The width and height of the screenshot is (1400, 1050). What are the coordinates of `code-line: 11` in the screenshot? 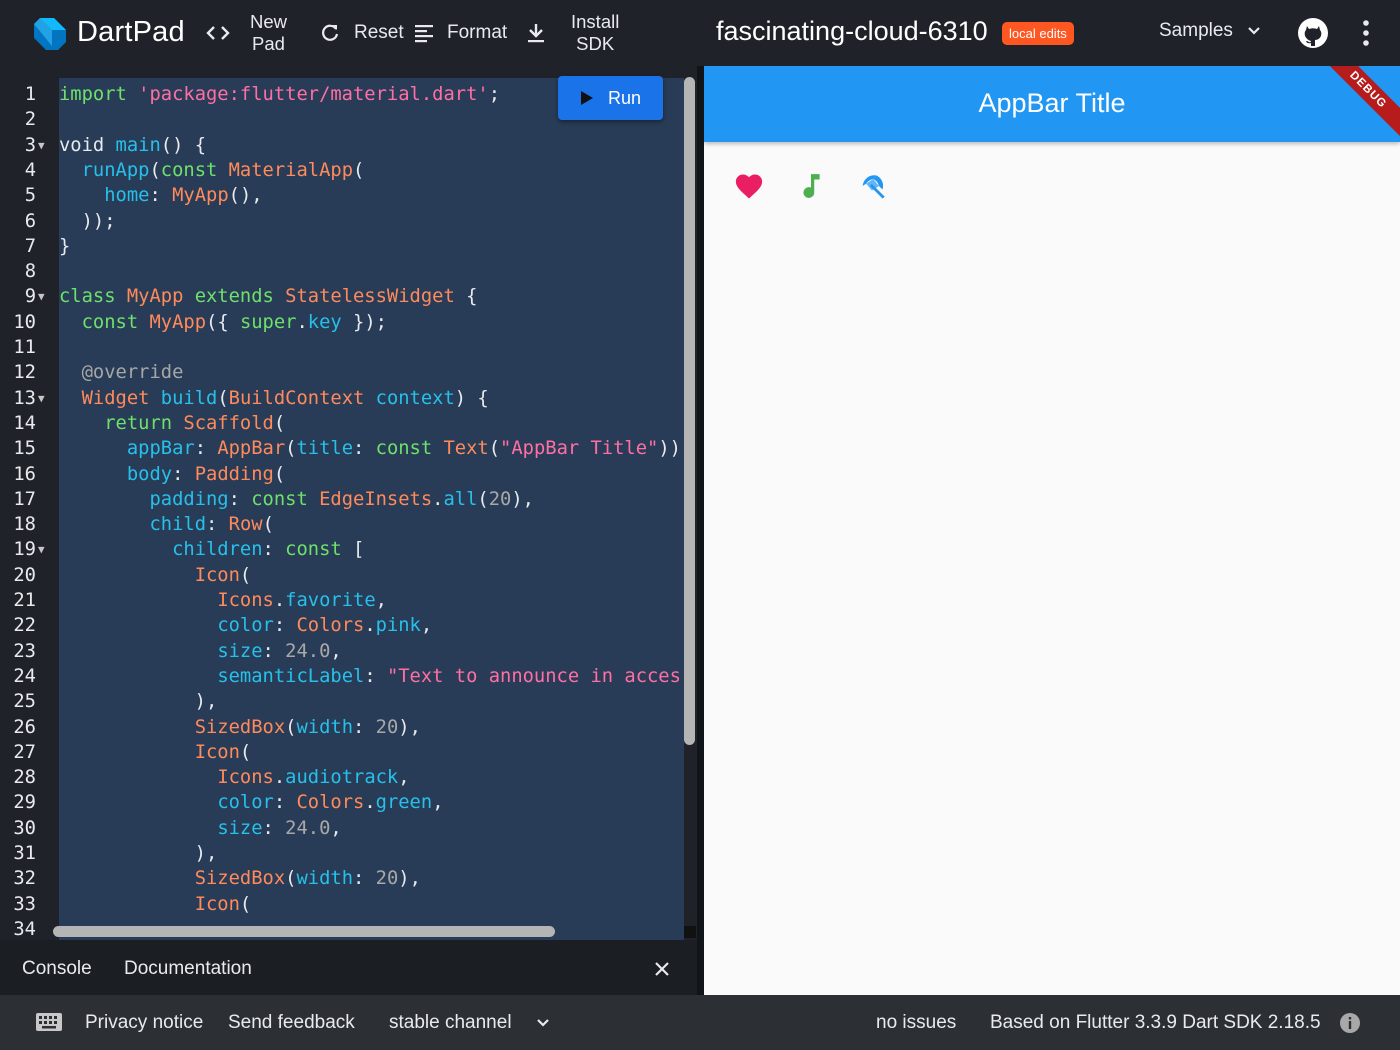 It's located at (348, 347).